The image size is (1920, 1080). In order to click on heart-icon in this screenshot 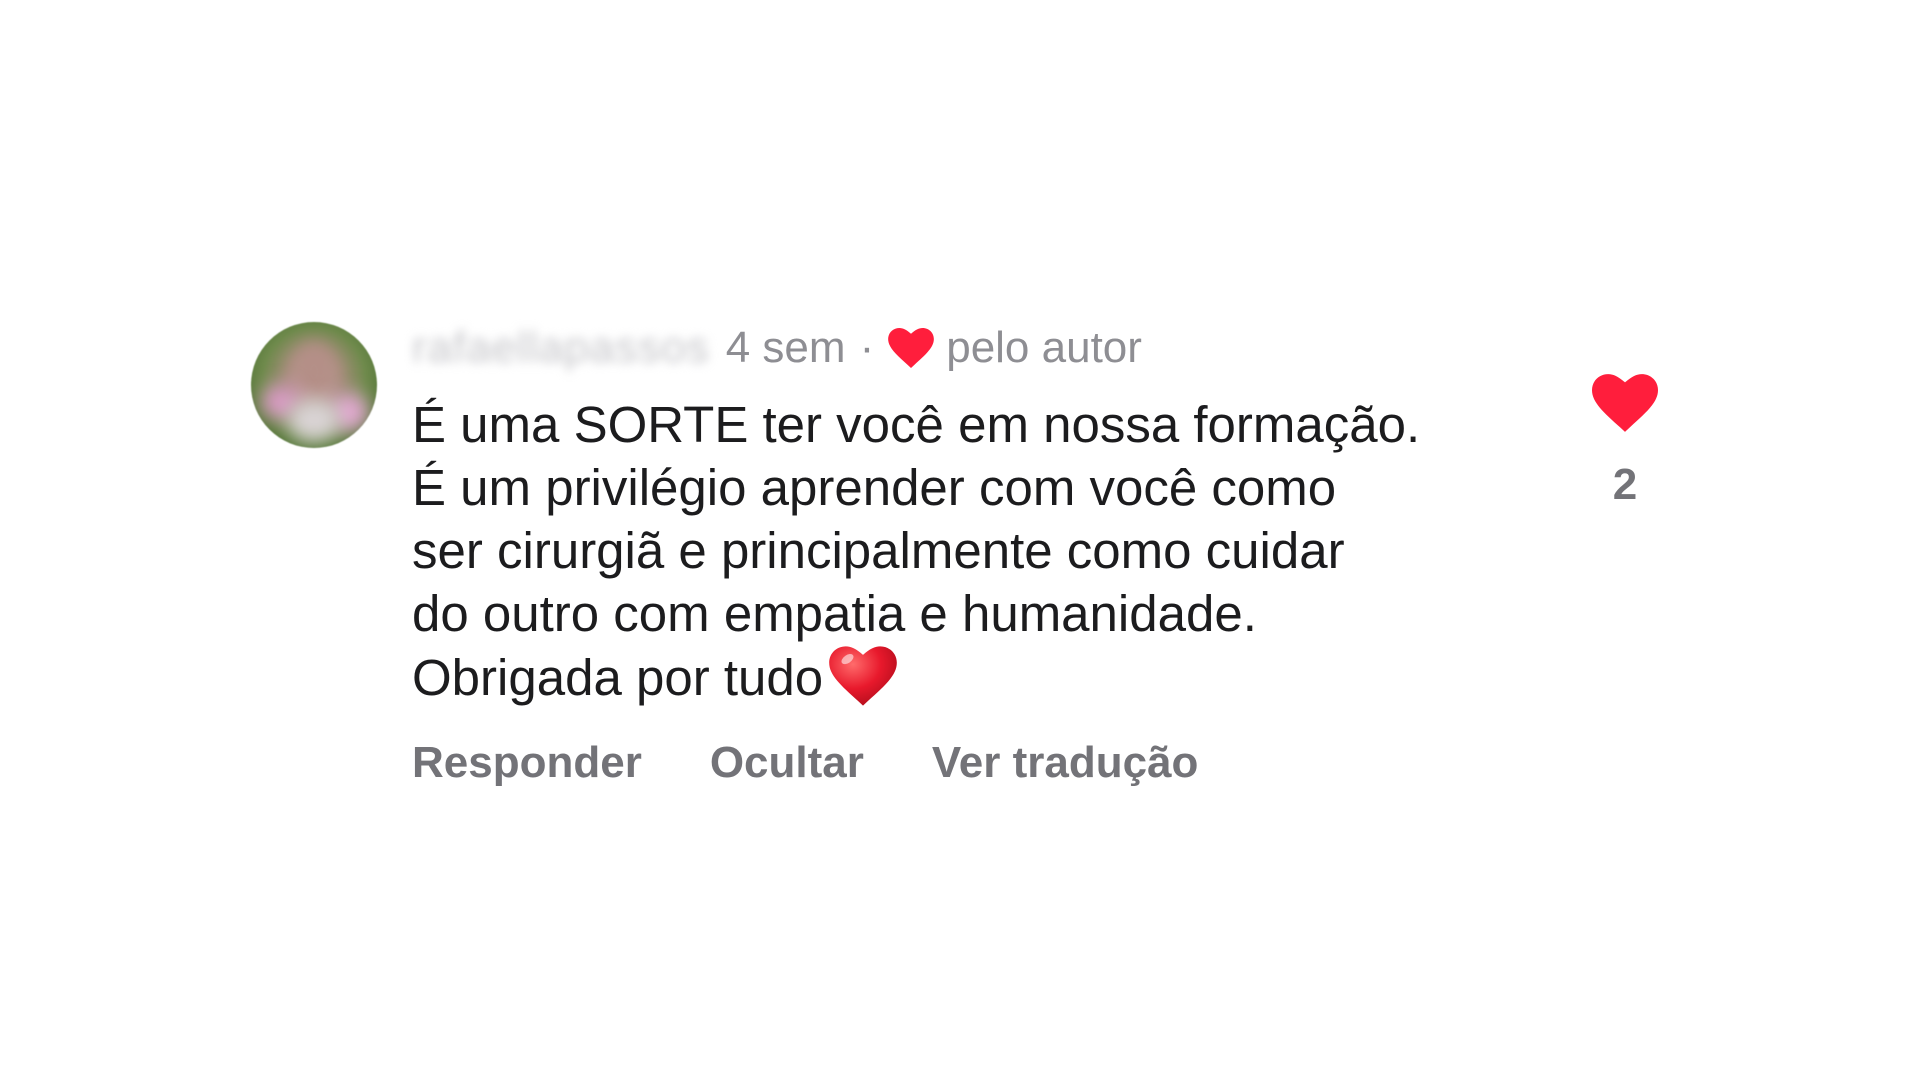, I will do `click(911, 348)`.